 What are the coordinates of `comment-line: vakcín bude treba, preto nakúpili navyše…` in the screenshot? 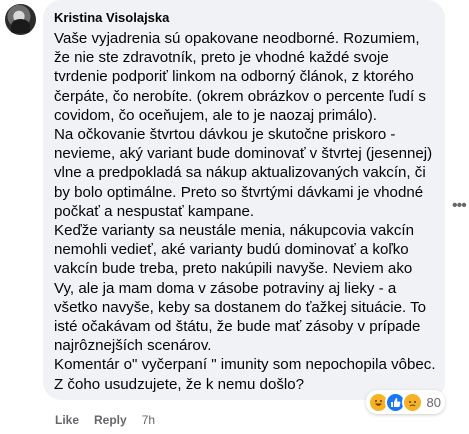 It's located at (233, 269).